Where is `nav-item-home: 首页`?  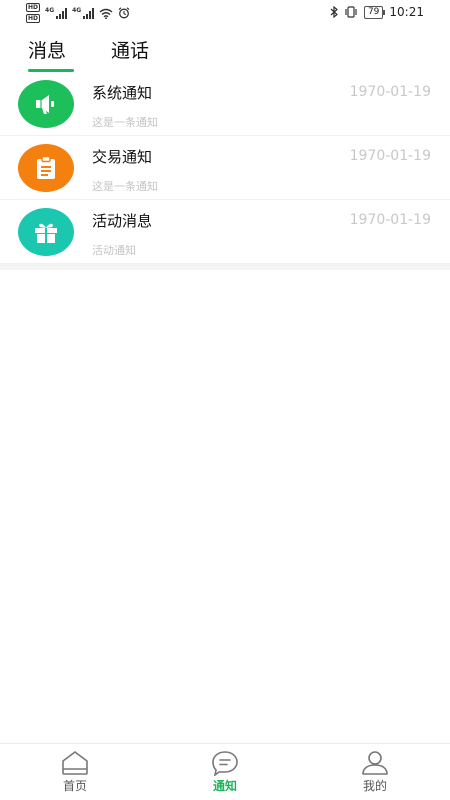
nav-item-home: 首页 is located at coordinates (75, 772).